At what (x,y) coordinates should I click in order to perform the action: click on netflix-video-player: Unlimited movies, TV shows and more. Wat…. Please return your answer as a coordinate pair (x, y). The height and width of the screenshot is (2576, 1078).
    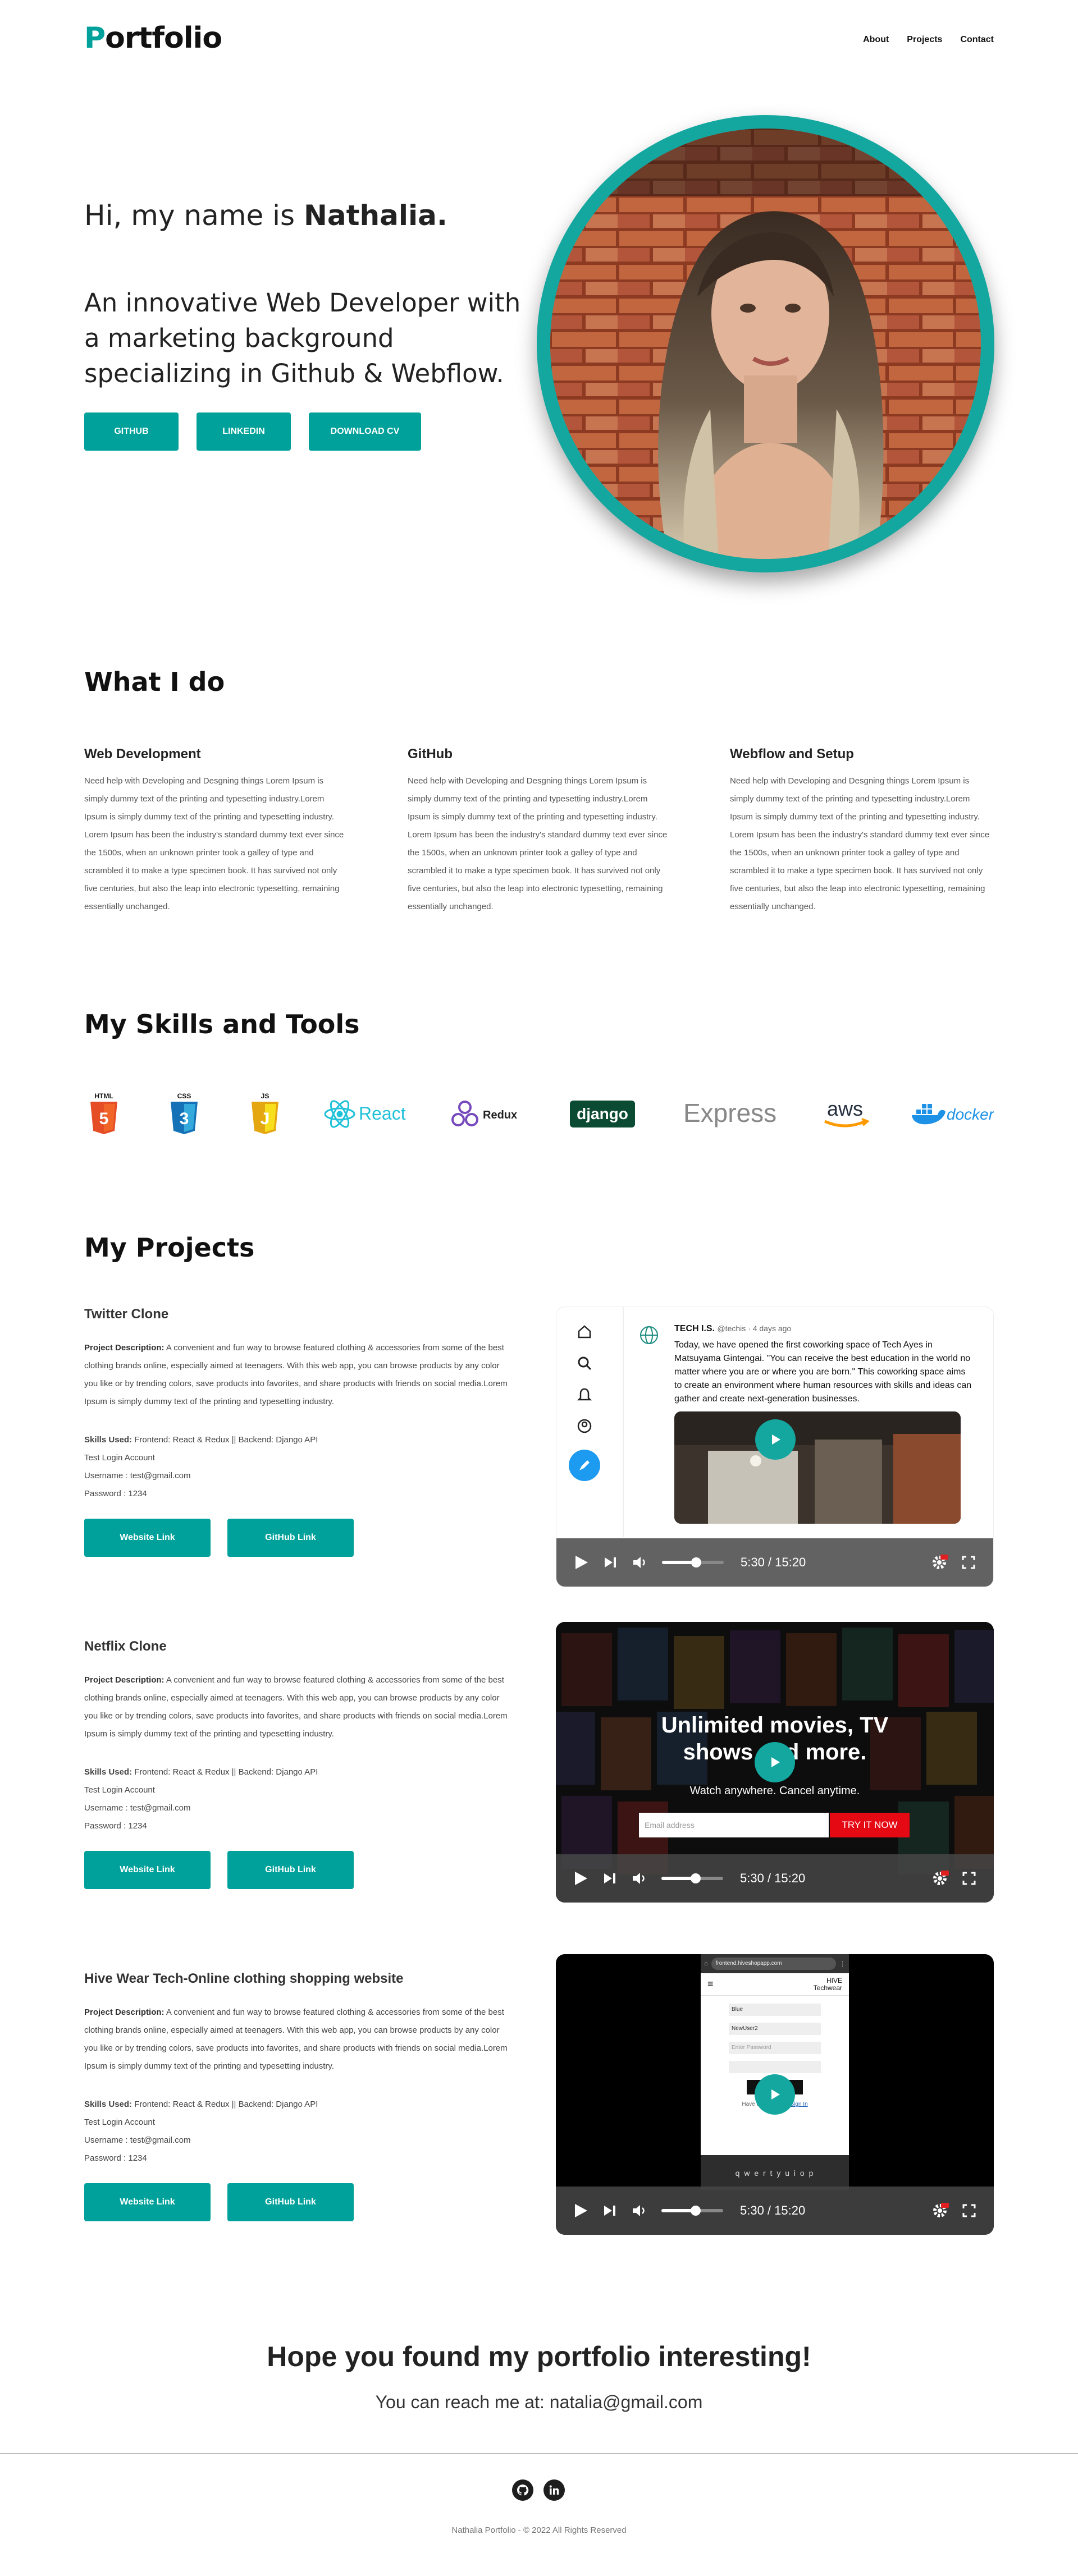
    Looking at the image, I should click on (775, 1762).